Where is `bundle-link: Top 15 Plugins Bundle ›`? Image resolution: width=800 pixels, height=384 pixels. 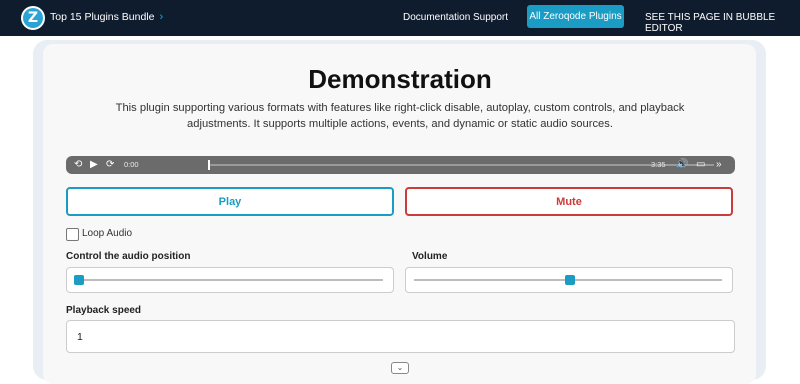
bundle-link: Top 15 Plugins Bundle › is located at coordinates (106, 17).